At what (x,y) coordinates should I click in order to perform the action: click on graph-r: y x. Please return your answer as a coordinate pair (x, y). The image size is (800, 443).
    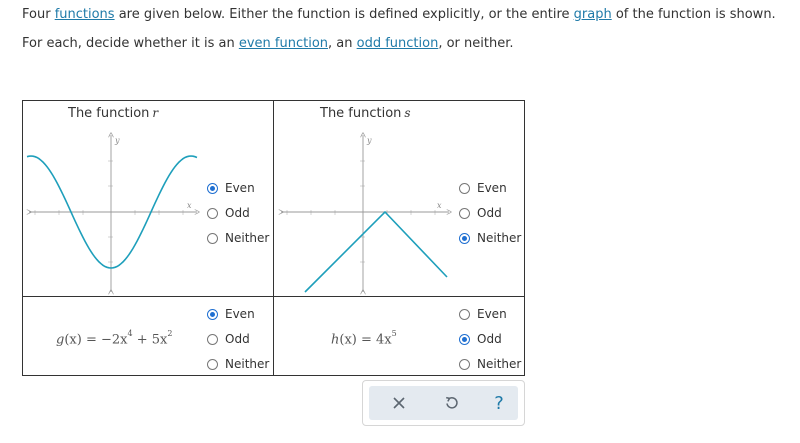
    Looking at the image, I should click on (113, 213).